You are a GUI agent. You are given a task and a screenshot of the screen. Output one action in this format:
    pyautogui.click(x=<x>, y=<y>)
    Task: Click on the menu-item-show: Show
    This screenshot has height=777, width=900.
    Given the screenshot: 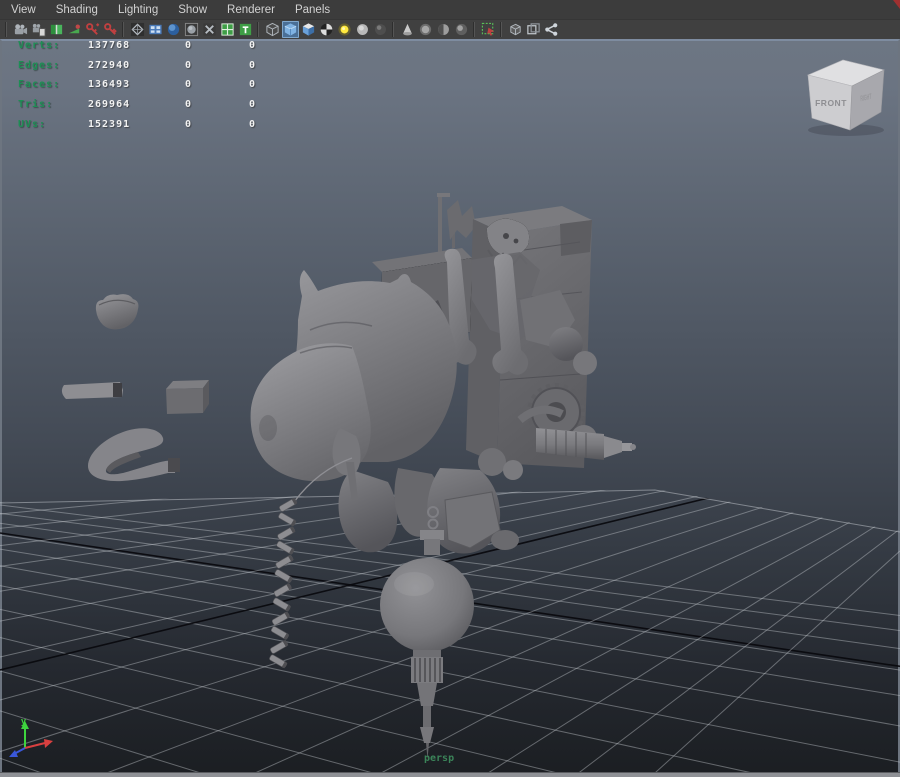 What is the action you would take?
    pyautogui.click(x=192, y=10)
    